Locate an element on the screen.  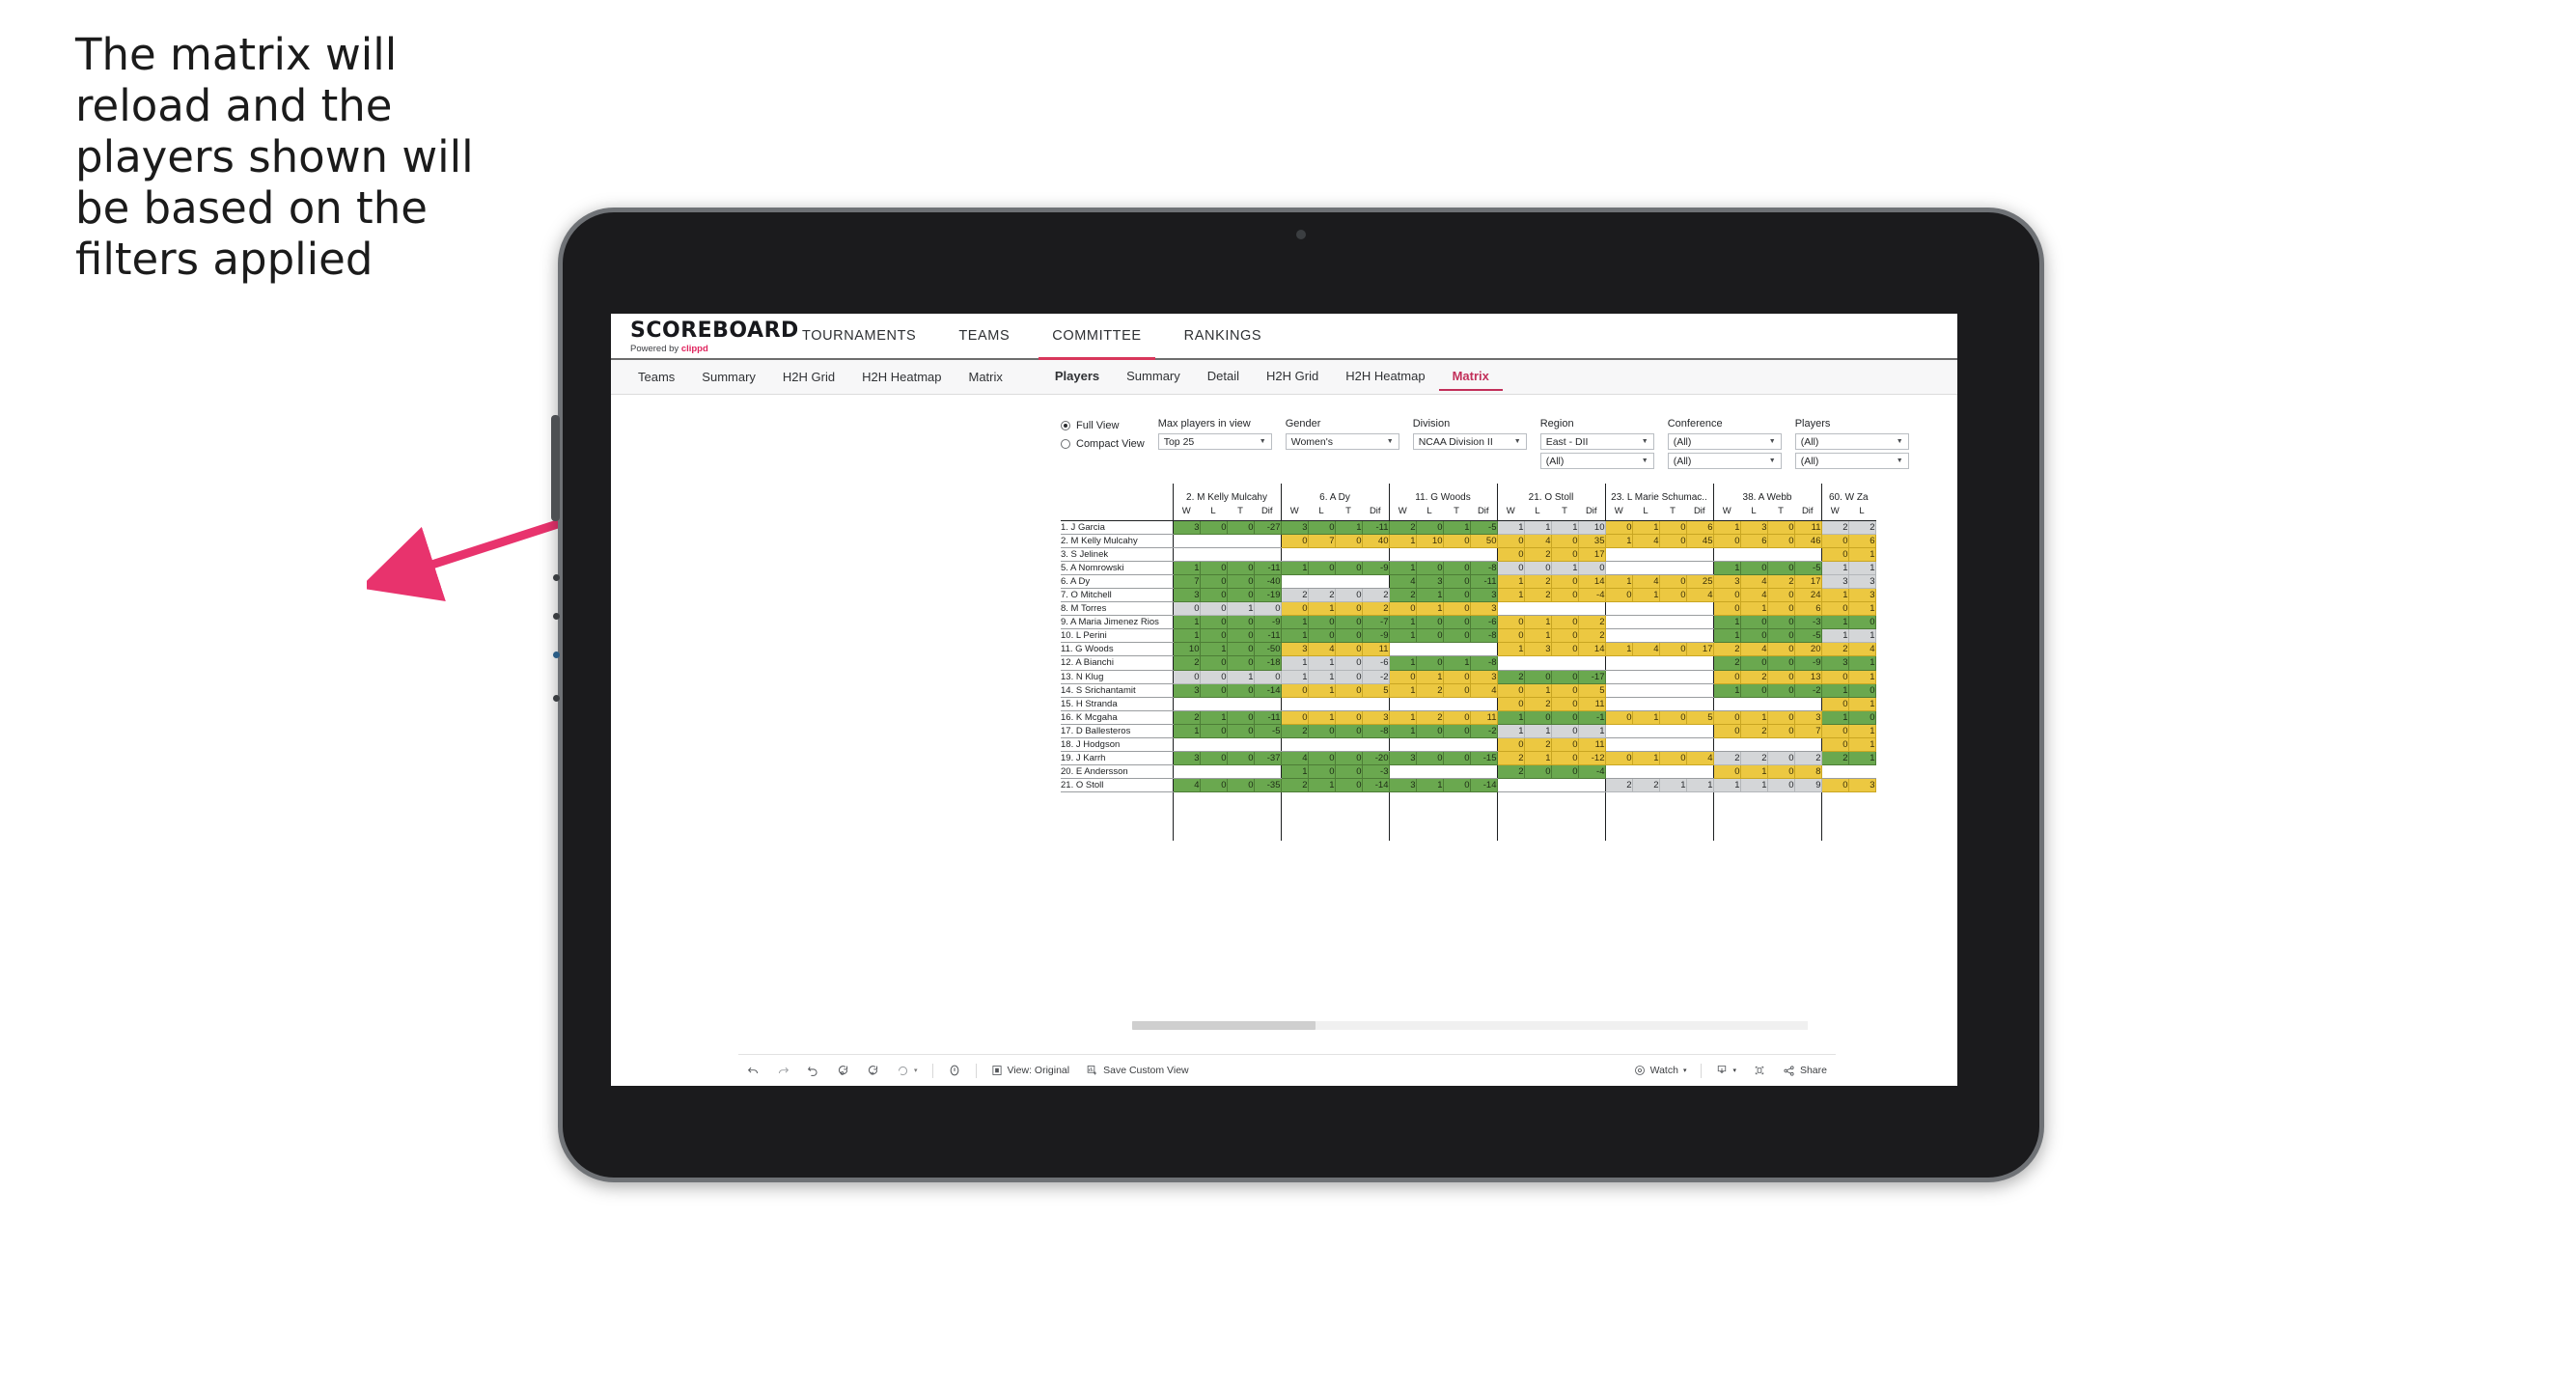
matrix-cell: -5 is located at coordinates (1267, 731).